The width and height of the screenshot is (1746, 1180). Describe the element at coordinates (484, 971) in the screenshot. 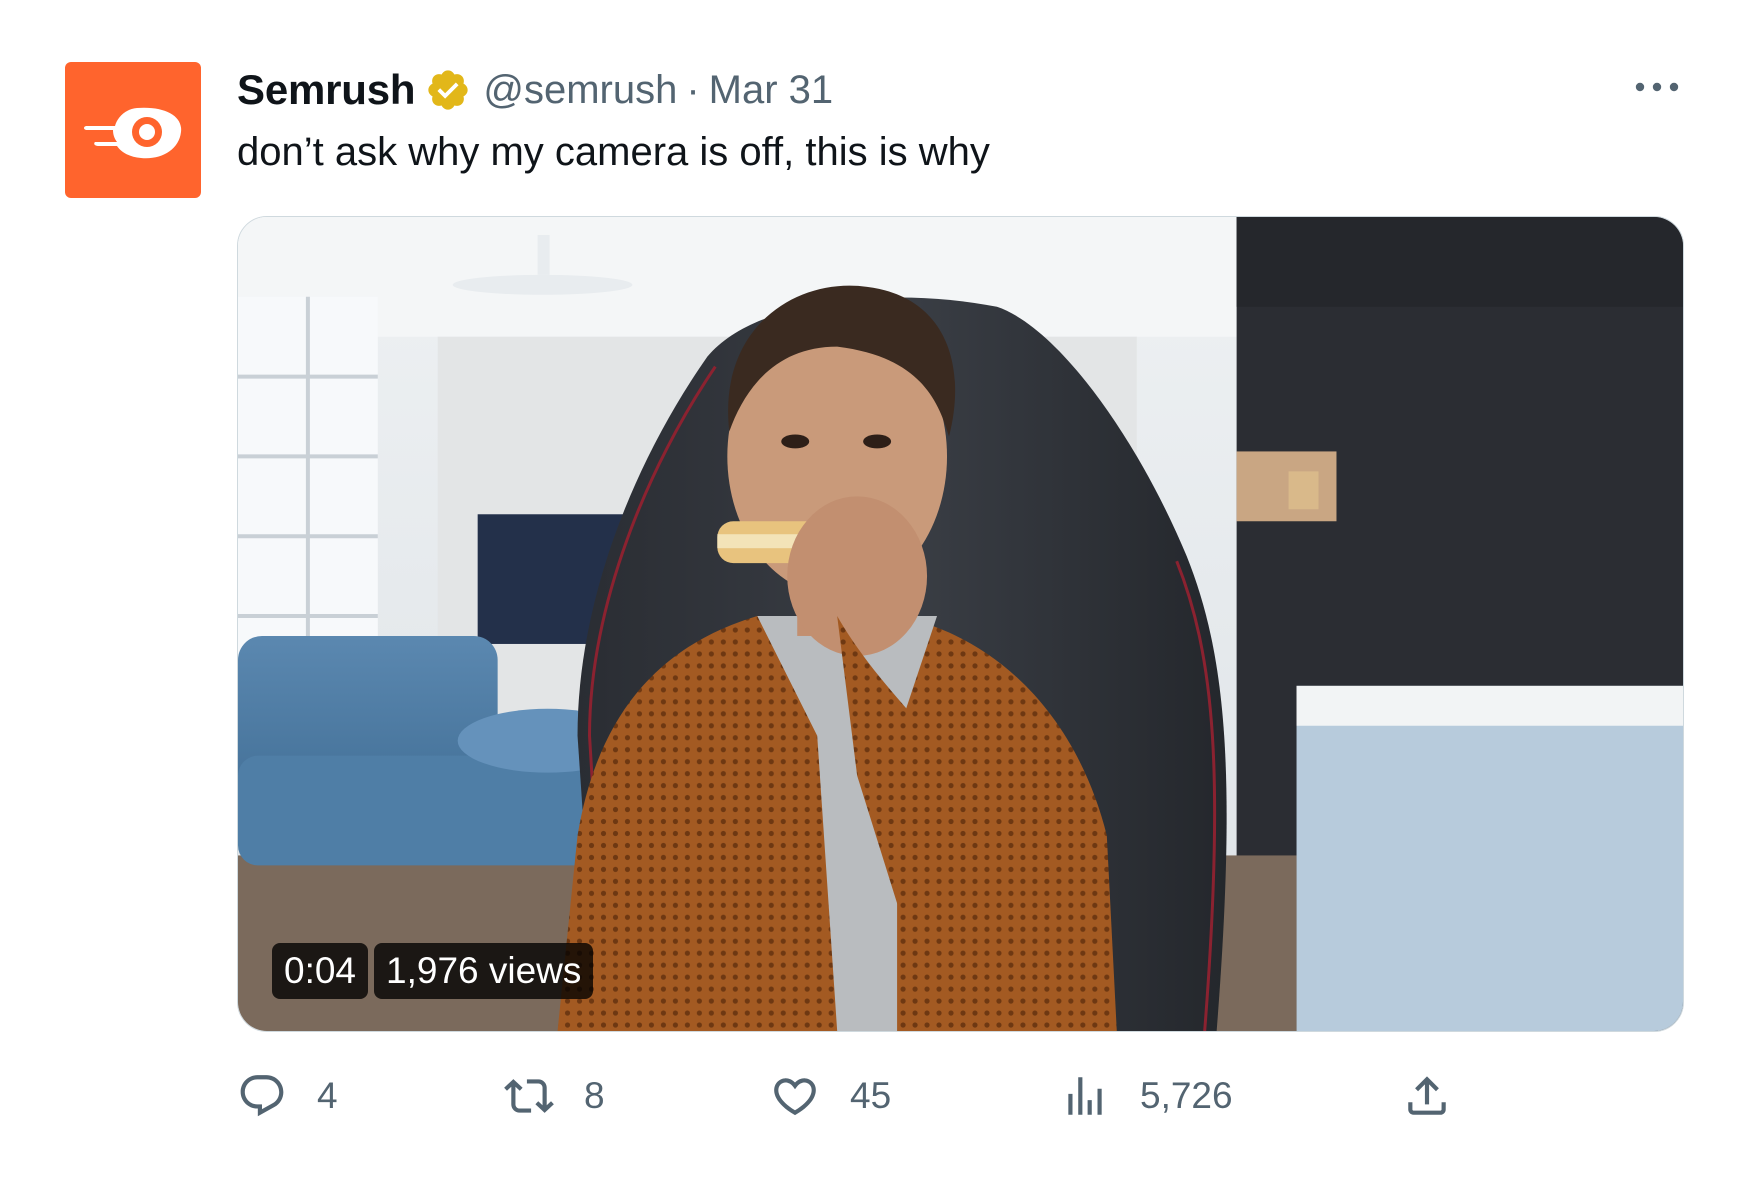

I see `video-view-count: 1,976 views` at that location.